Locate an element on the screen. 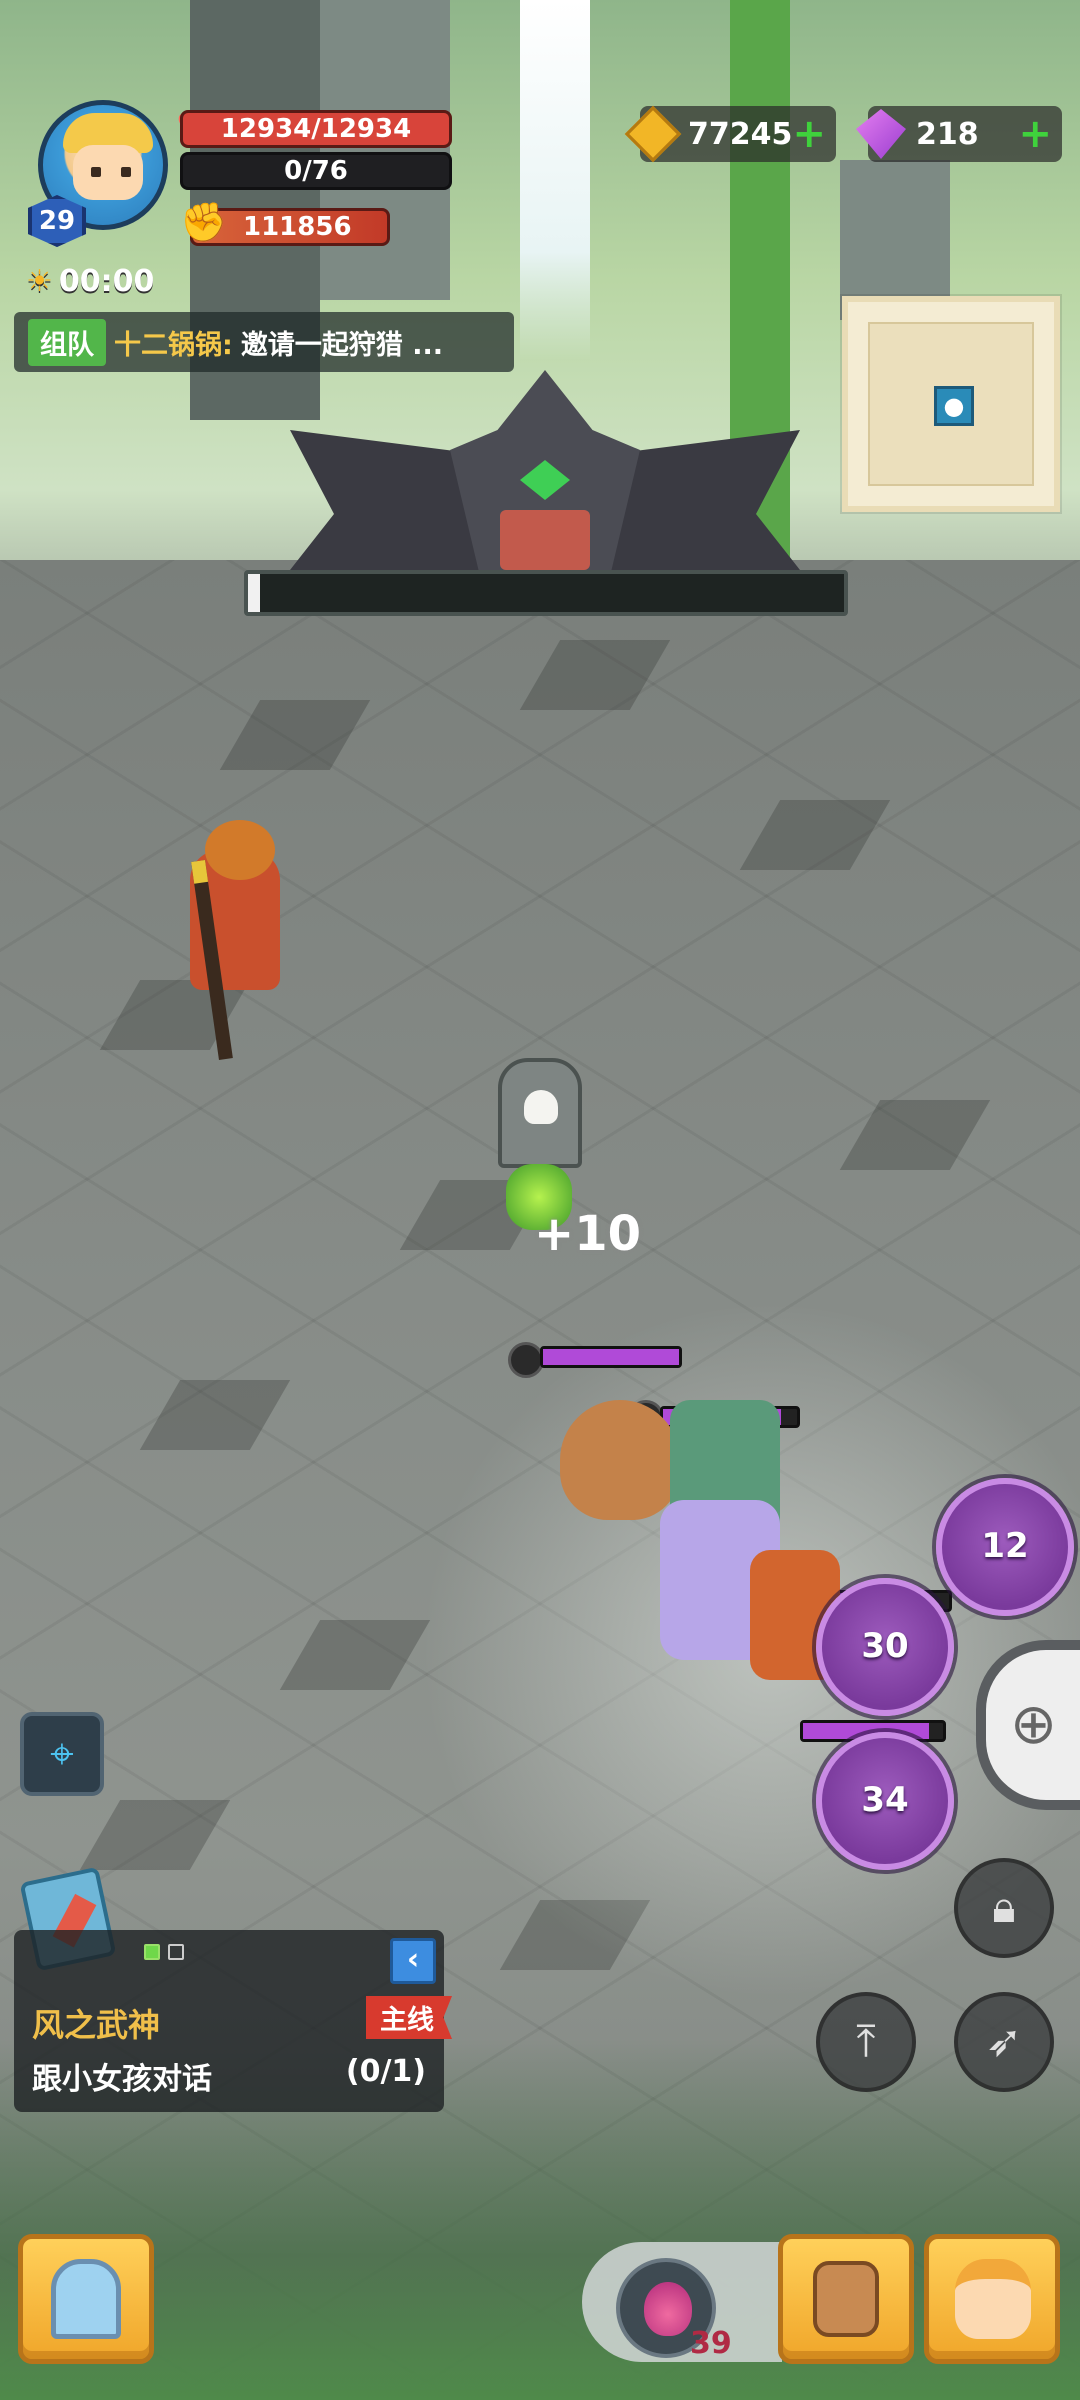  player-avatar-frame: 29 is located at coordinates (98, 173).